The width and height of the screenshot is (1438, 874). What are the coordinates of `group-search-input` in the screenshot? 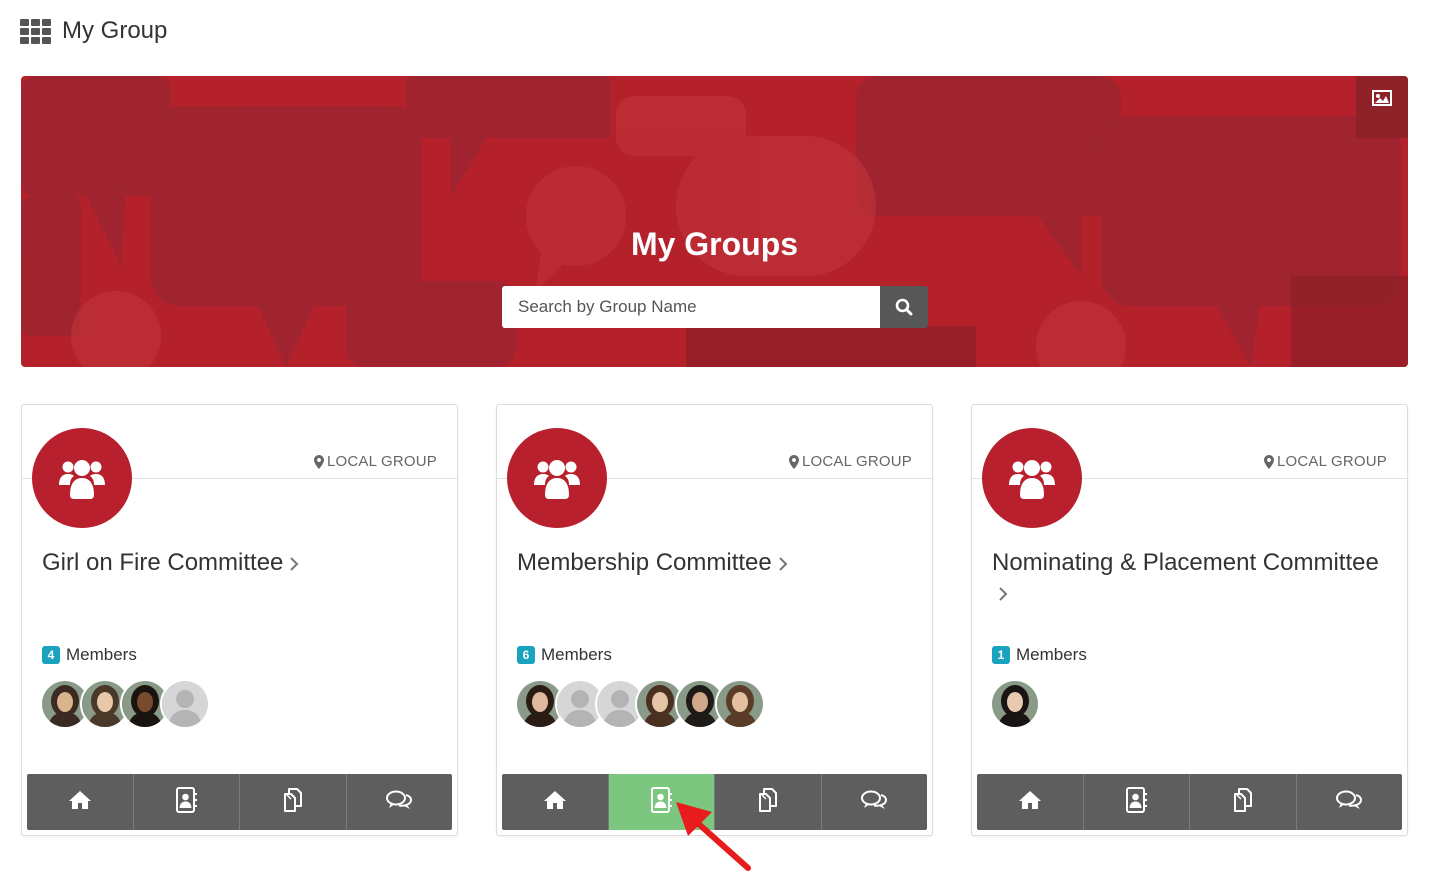 It's located at (691, 307).